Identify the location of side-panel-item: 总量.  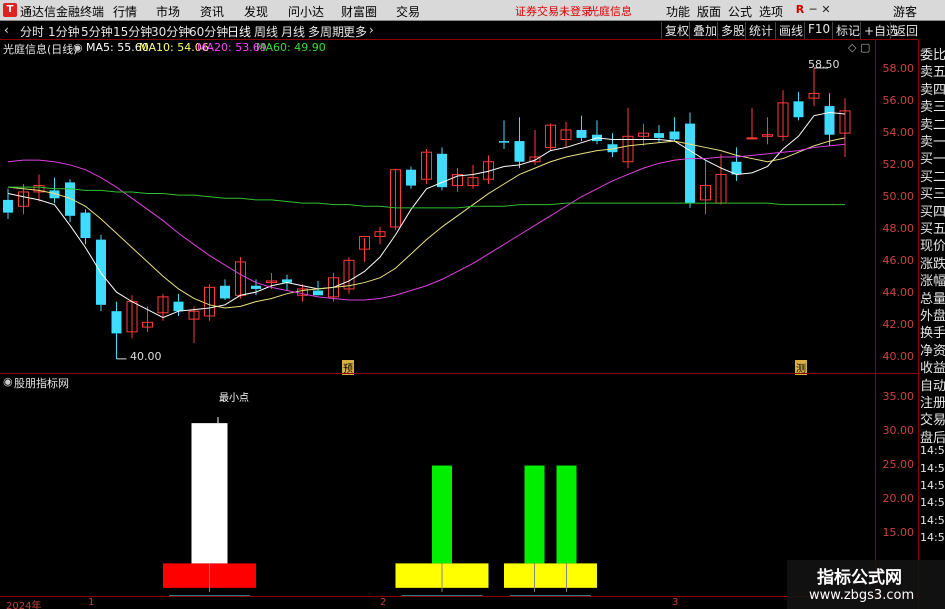
(932, 297).